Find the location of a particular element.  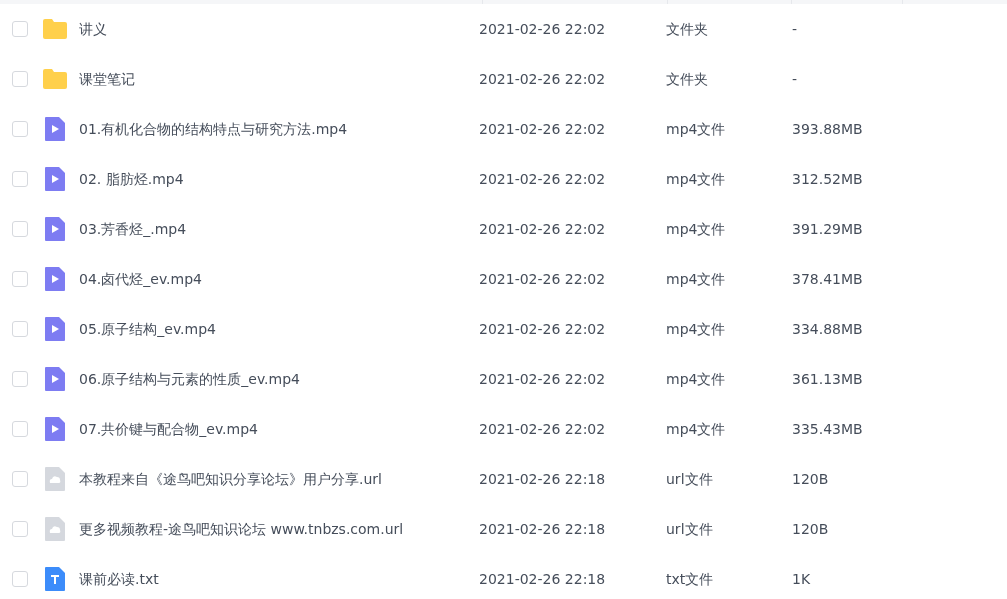

file-size: 393.88MB is located at coordinates (827, 128).